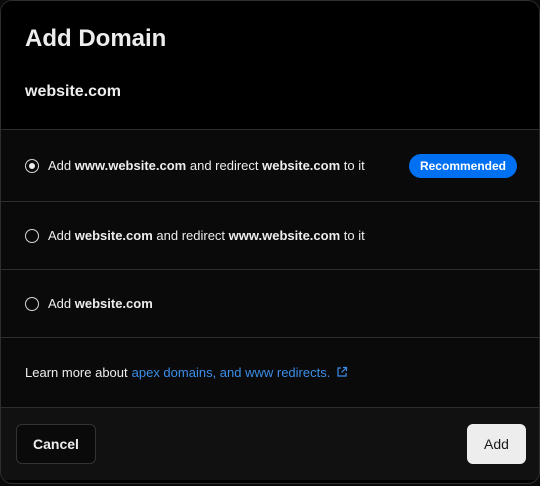 This screenshot has width=540, height=486. What do you see at coordinates (342, 373) in the screenshot?
I see `external-link-icon` at bounding box center [342, 373].